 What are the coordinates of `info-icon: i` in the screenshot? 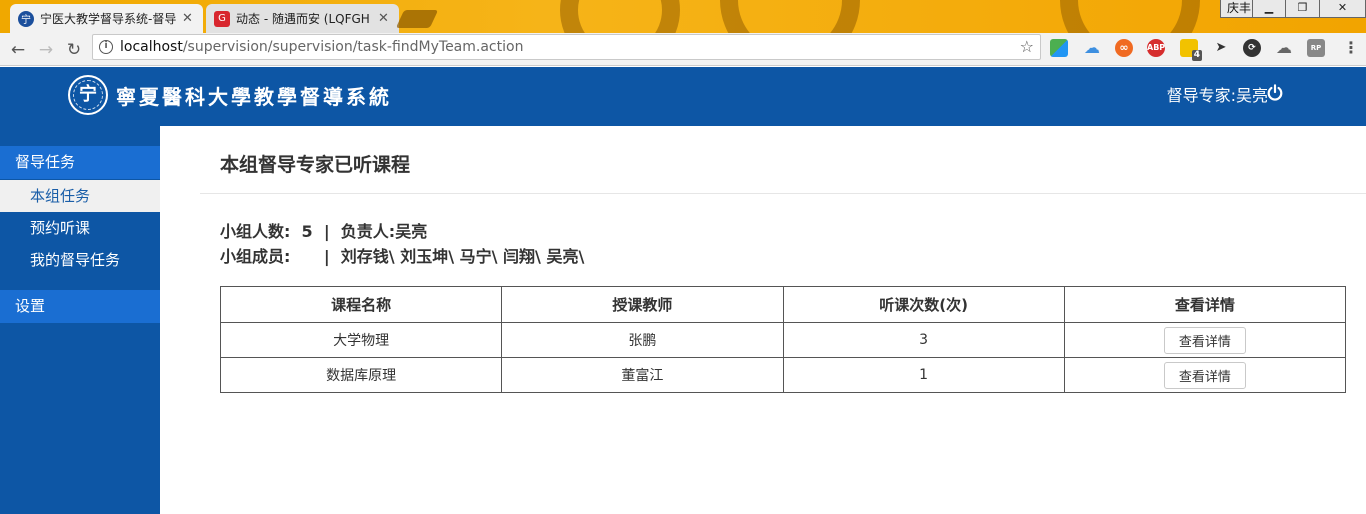 It's located at (106, 47).